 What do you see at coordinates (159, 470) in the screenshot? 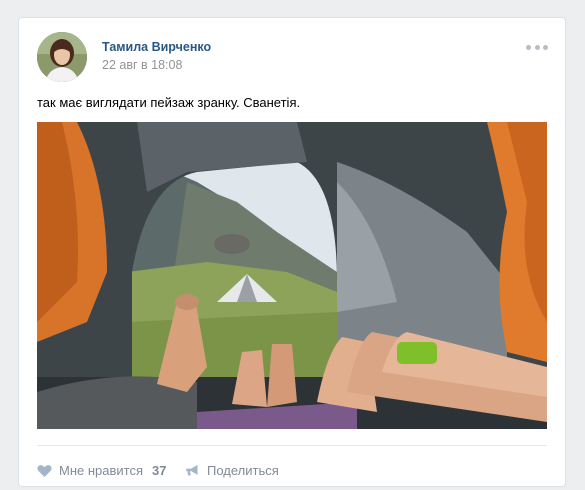
I see `like-count: 37` at bounding box center [159, 470].